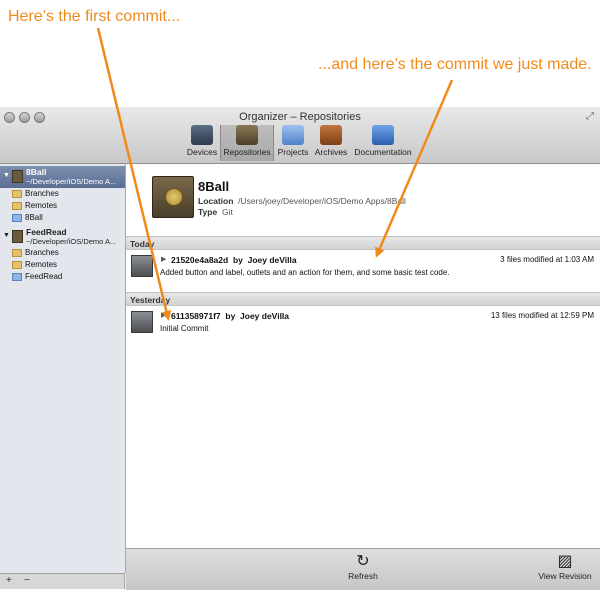 The height and width of the screenshot is (590, 600). I want to click on commit-header: 21520e4a8a2d by Joey deVilla, so click(234, 260).